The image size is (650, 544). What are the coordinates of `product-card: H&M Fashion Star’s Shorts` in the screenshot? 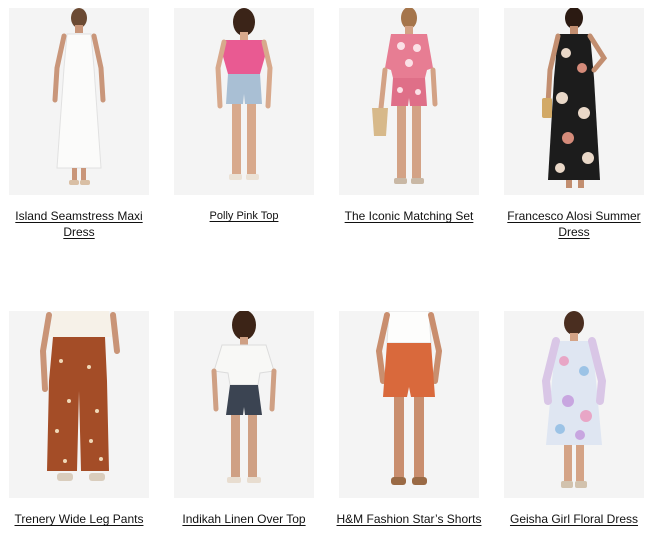 It's located at (420, 427).